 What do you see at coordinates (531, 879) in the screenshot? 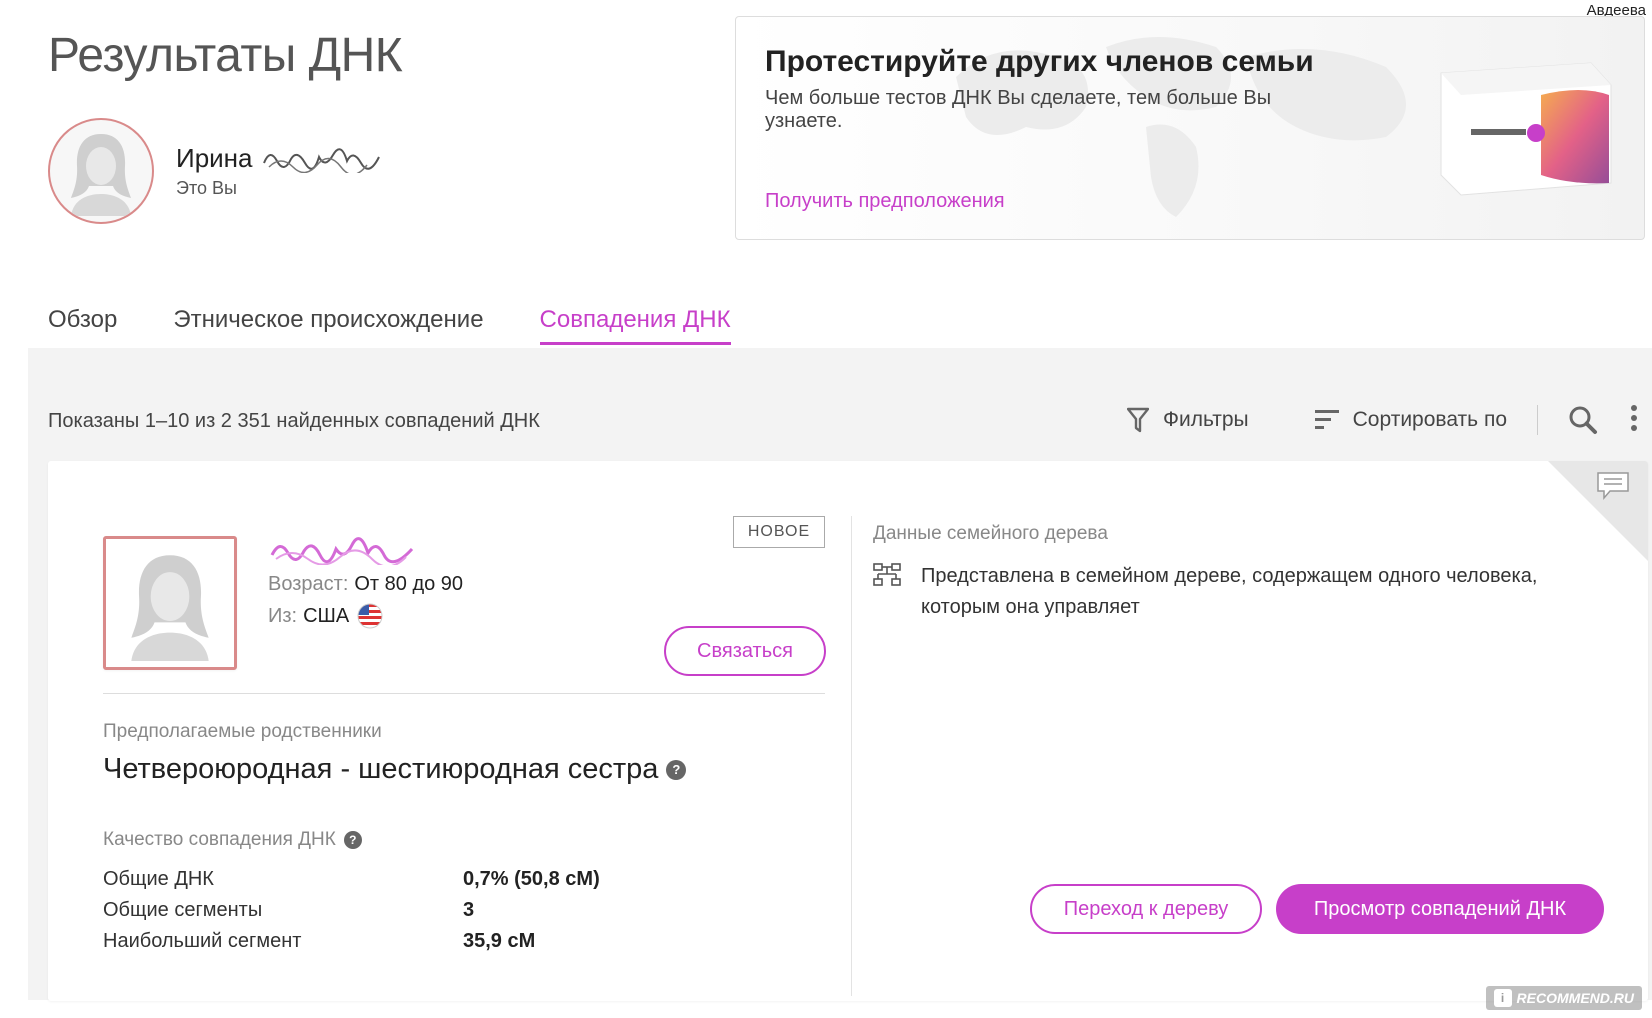
I see `stat-value: 0,7% (50,8 сМ)` at bounding box center [531, 879].